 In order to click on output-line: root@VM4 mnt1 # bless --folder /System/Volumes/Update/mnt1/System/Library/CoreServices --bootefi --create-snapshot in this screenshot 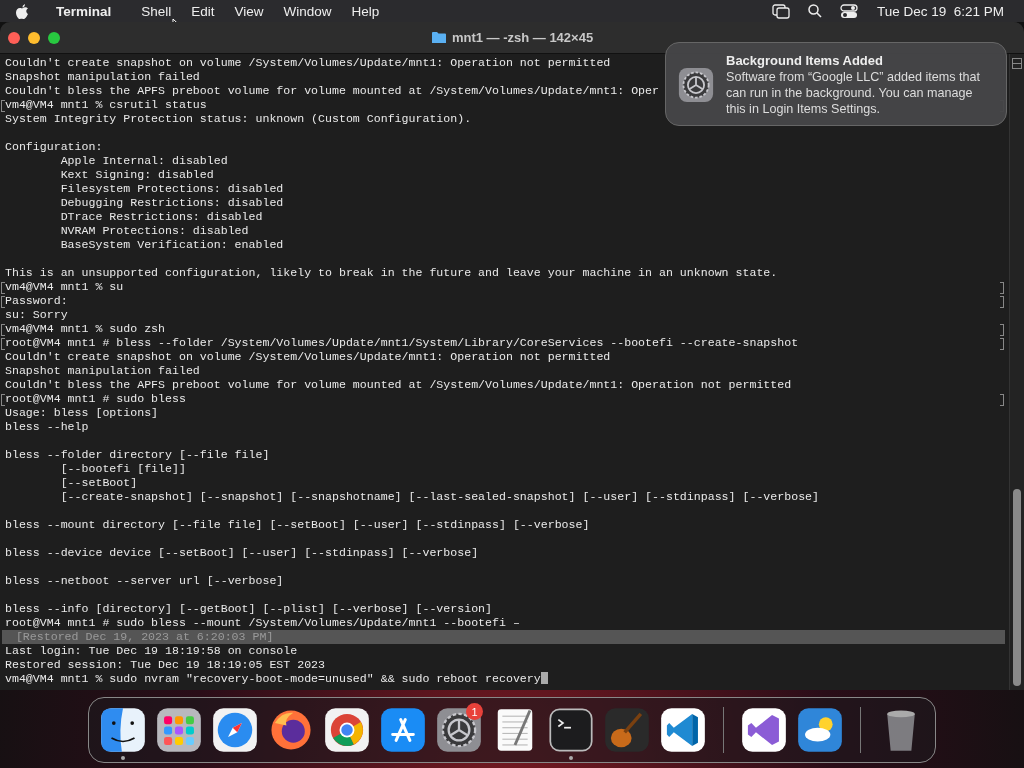, I will do `click(399, 343)`.